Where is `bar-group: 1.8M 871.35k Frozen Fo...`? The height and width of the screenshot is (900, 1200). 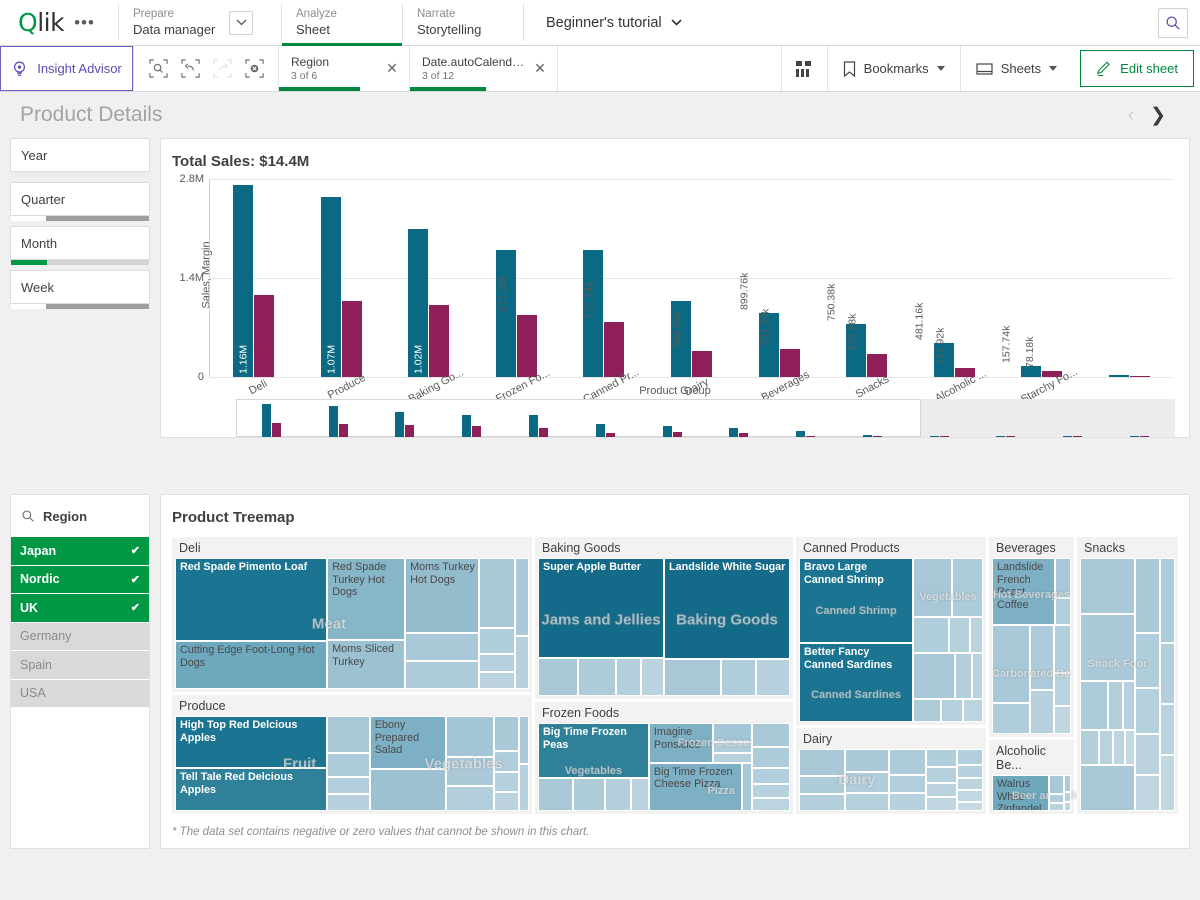
bar-group: 1.8M 871.35k Frozen Fo... is located at coordinates (517, 292).